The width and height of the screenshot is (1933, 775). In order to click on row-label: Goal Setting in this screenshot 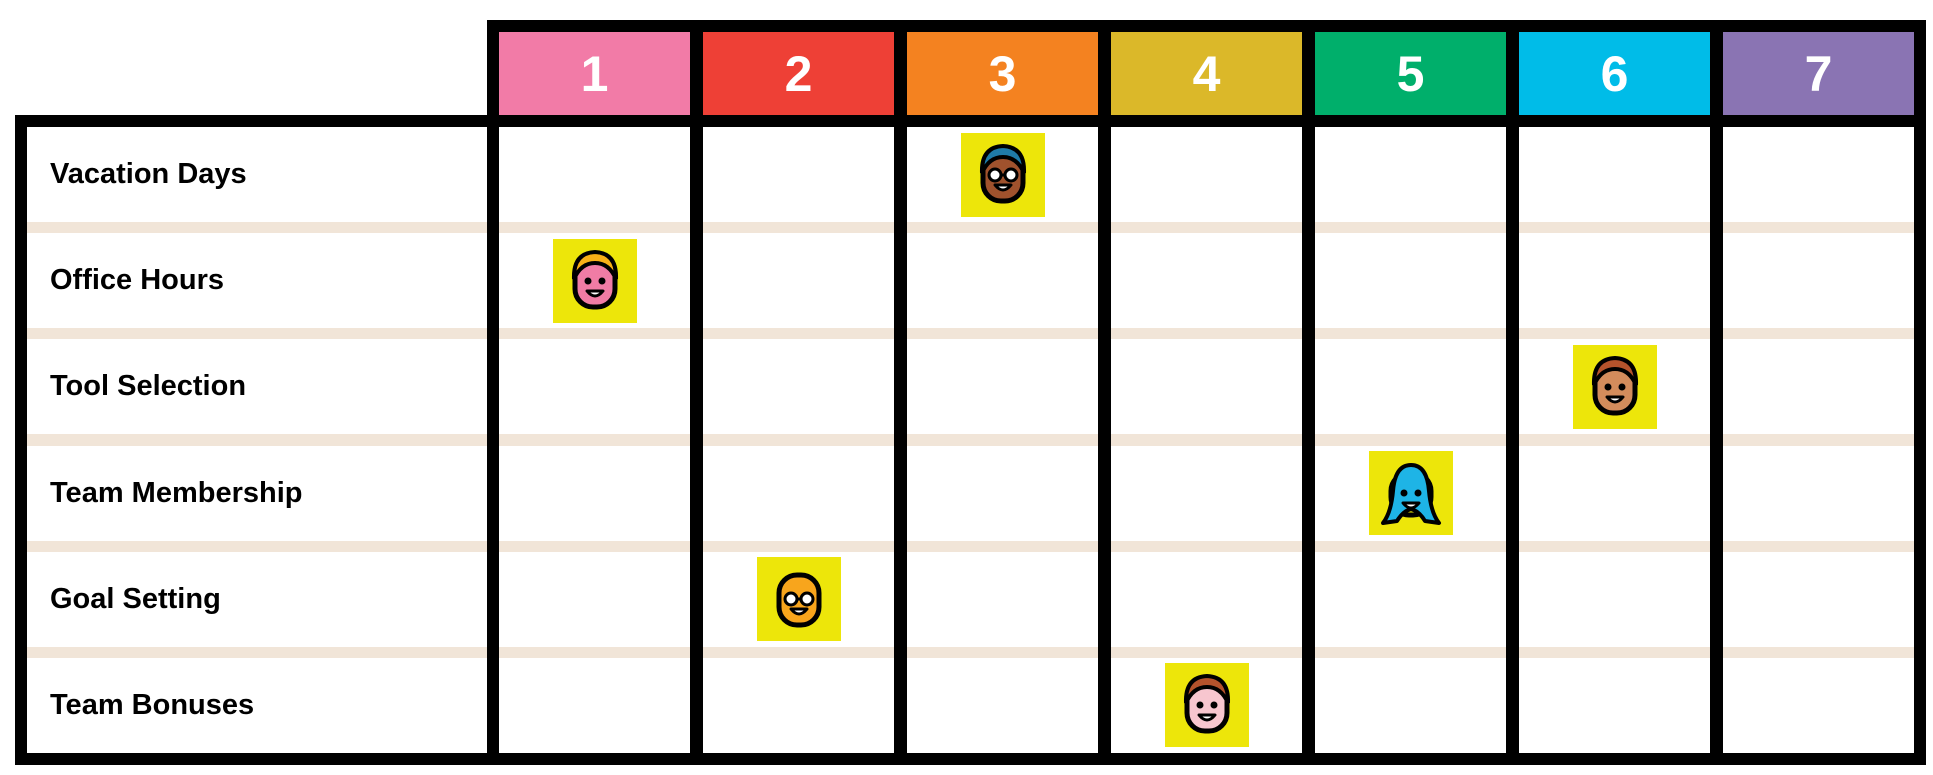, I will do `click(135, 598)`.